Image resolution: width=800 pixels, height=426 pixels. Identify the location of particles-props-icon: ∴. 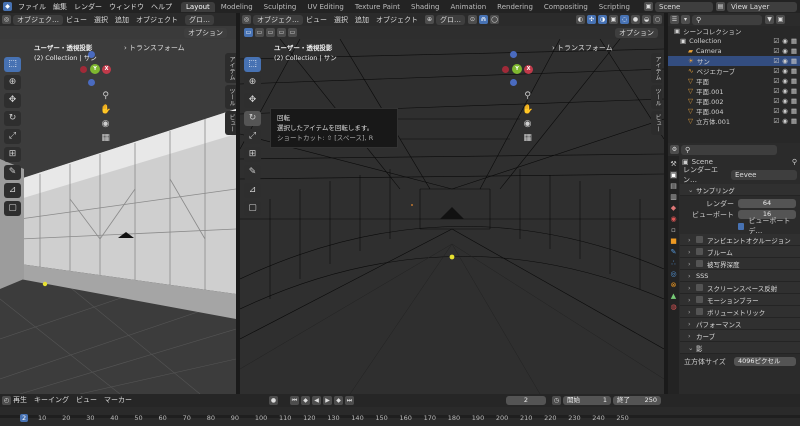
(673, 263).